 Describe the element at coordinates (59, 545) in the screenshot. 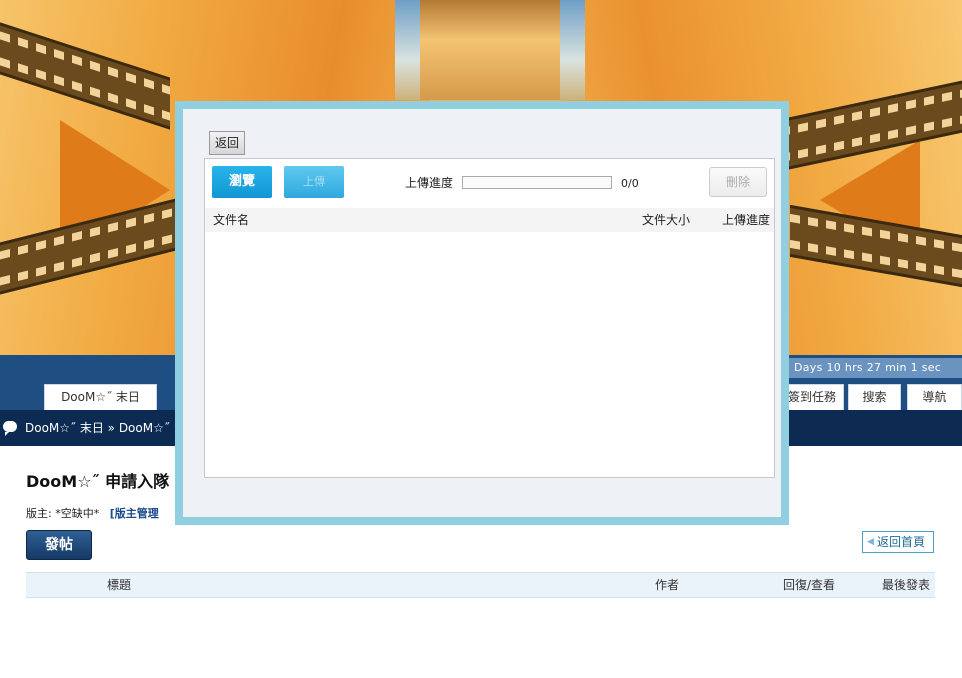

I see `new-post-button: 發帖` at that location.